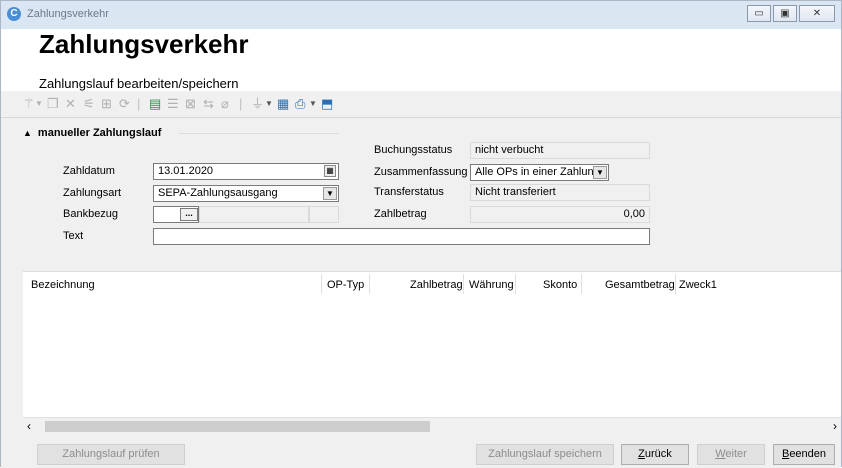 This screenshot has width=842, height=468. I want to click on beenden-label: eenden, so click(808, 454).